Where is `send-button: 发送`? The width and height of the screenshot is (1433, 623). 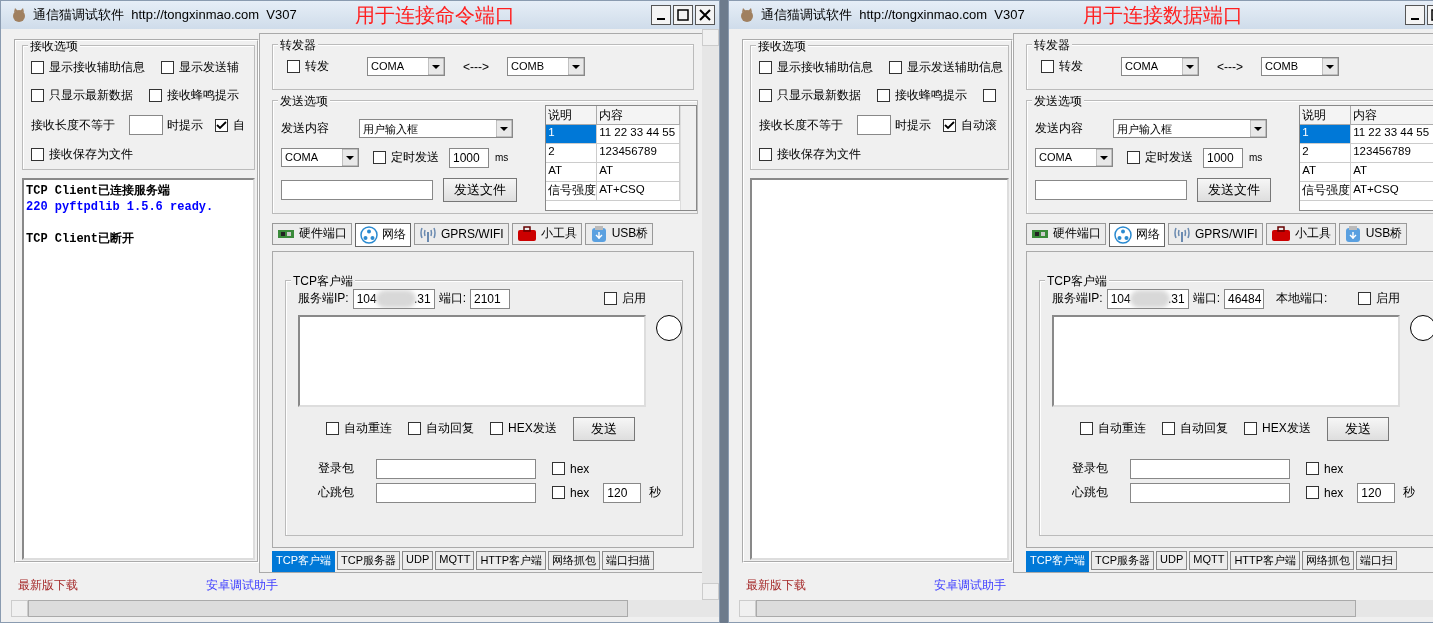 send-button: 发送 is located at coordinates (603, 428).